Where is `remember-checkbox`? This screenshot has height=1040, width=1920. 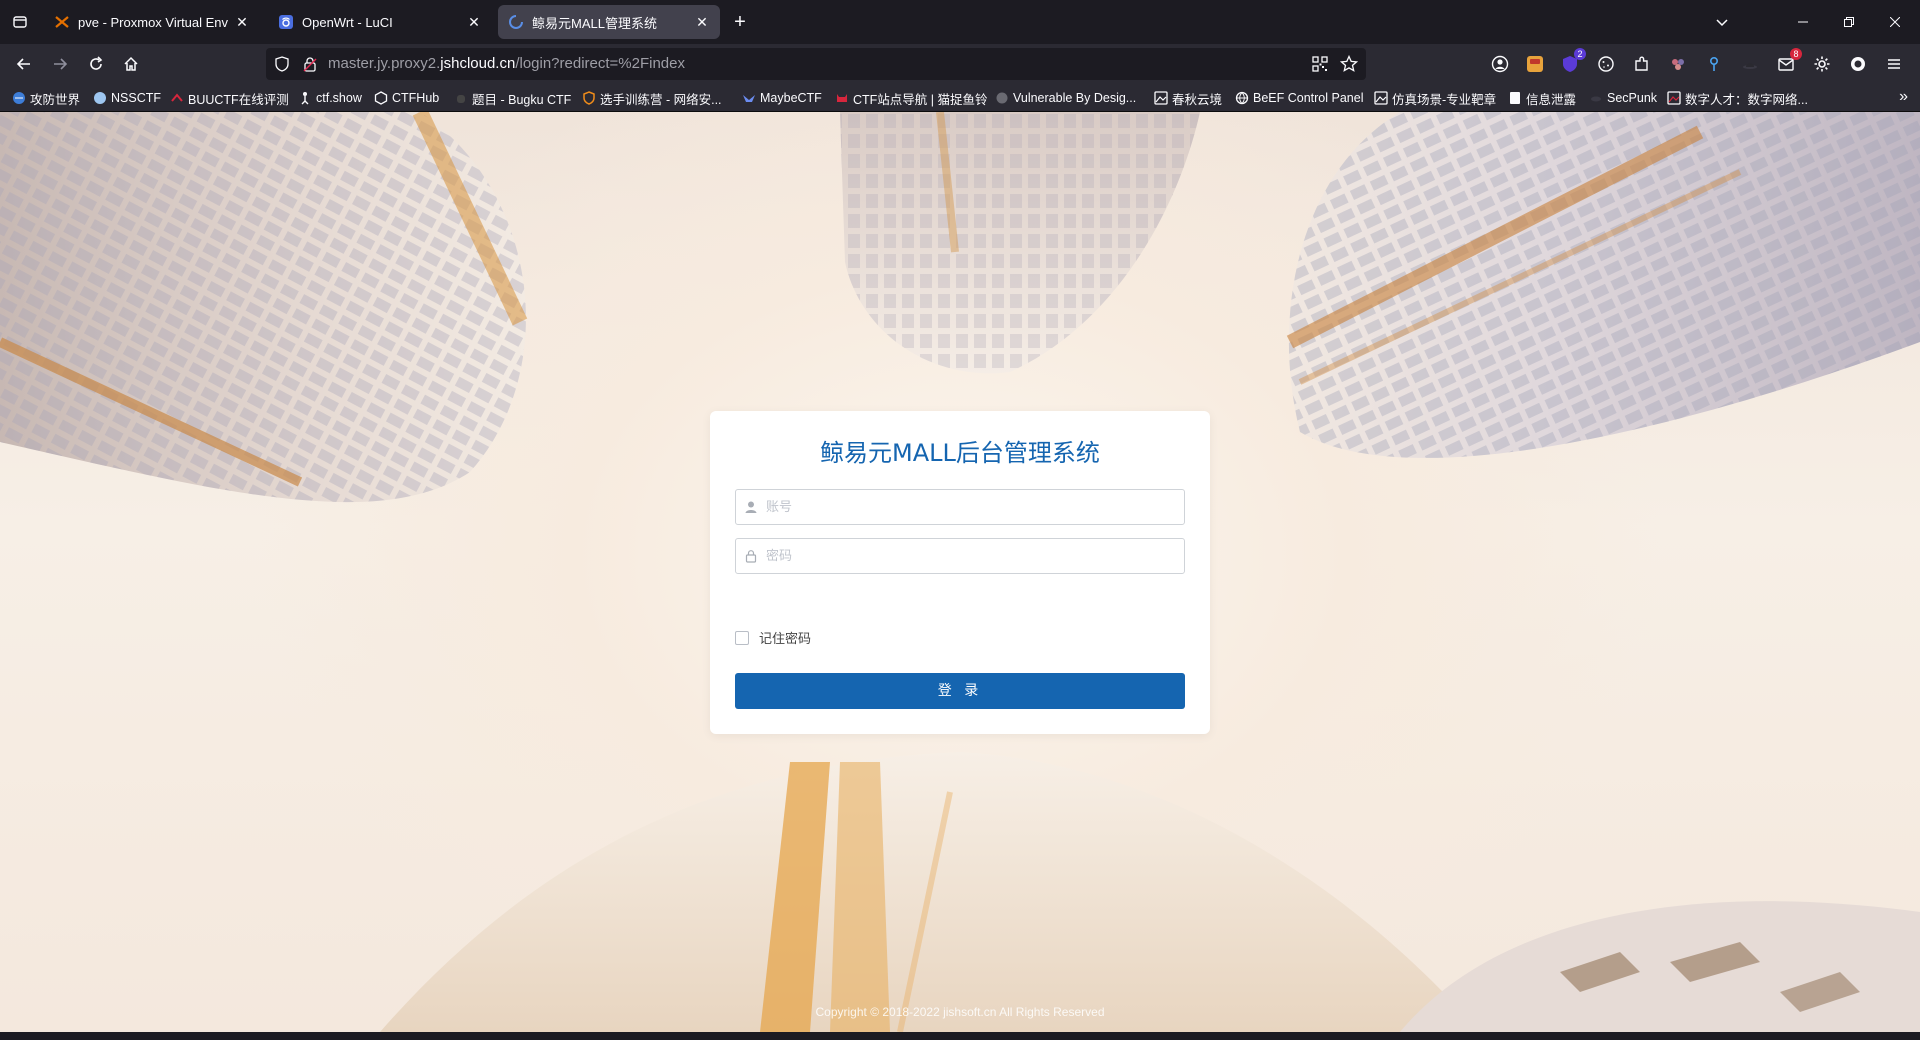
remember-checkbox is located at coordinates (742, 637).